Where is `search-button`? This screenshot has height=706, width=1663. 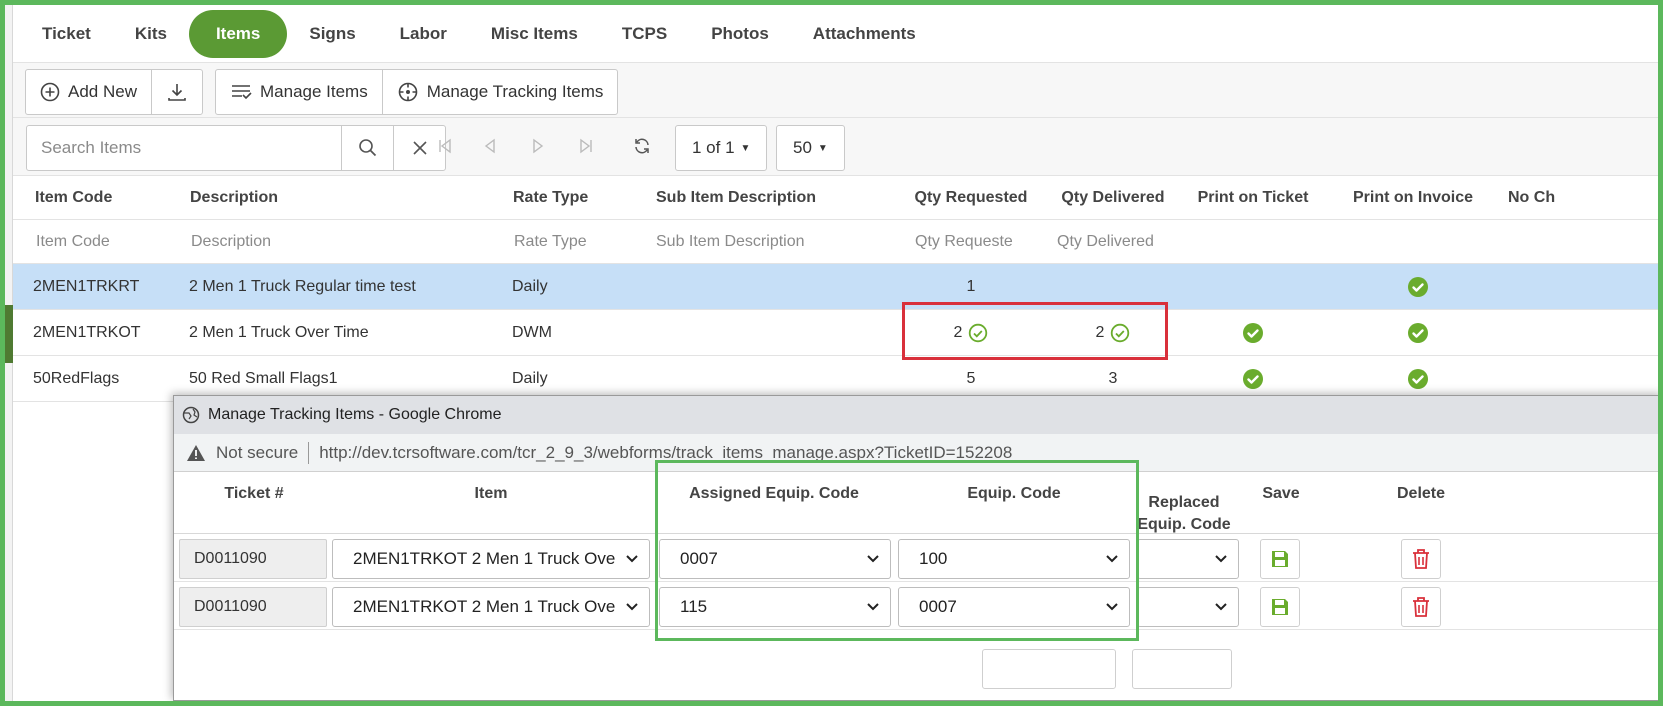
search-button is located at coordinates (367, 148).